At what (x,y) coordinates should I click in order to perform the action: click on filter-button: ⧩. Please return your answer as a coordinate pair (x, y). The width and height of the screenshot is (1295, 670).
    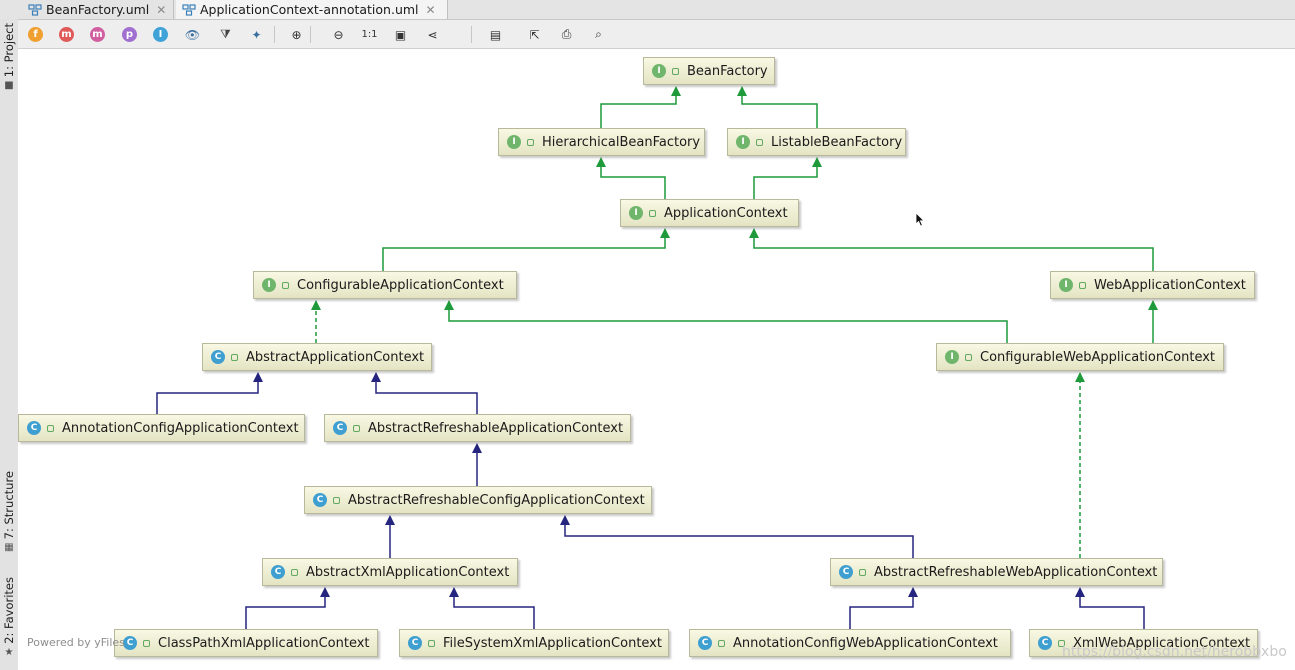
    Looking at the image, I should click on (225, 34).